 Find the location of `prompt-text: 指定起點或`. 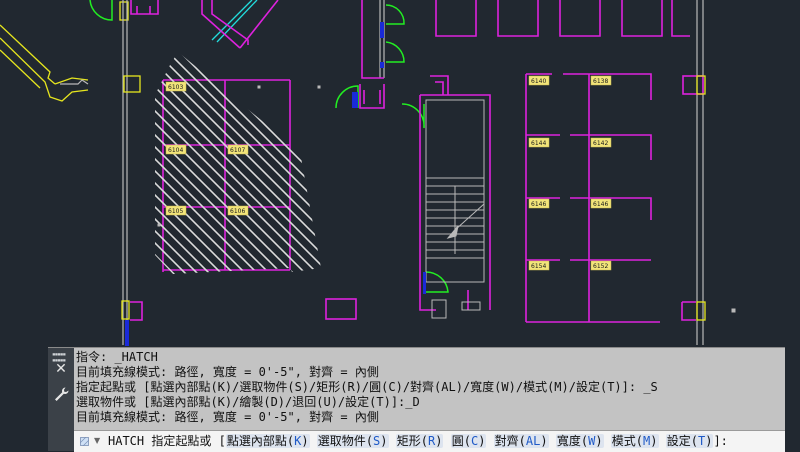

prompt-text: 指定起點或 is located at coordinates (181, 441).